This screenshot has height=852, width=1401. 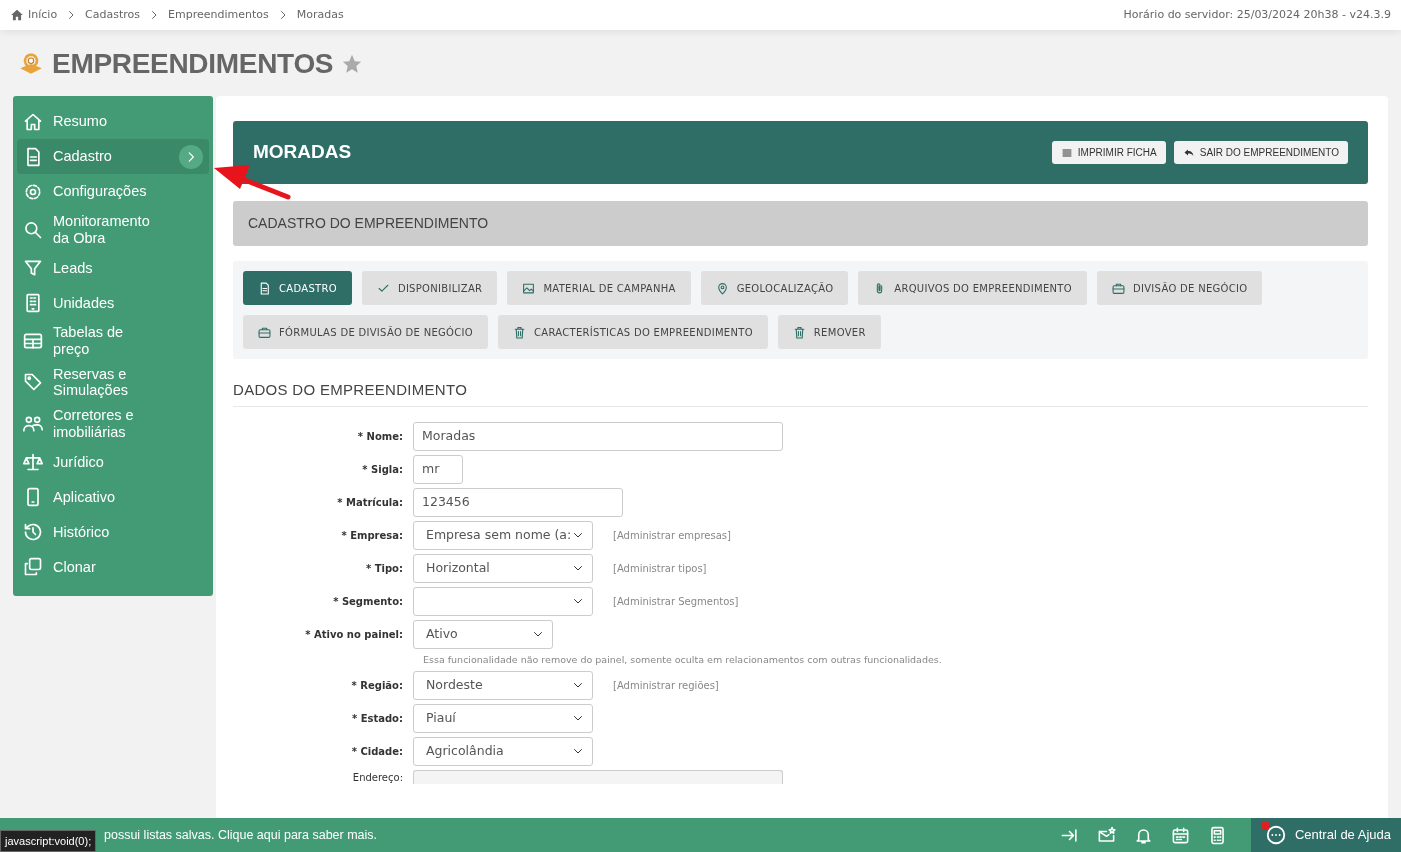 I want to click on mail-star-icon, so click(x=1106, y=835).